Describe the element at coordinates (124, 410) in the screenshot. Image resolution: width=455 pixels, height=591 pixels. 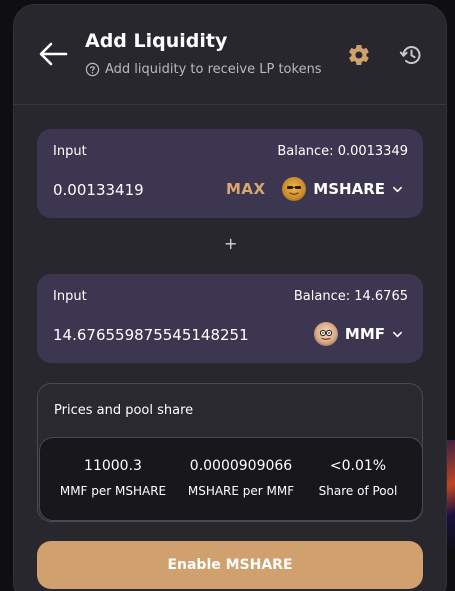
I see `prices-title: Prices and pool share` at that location.